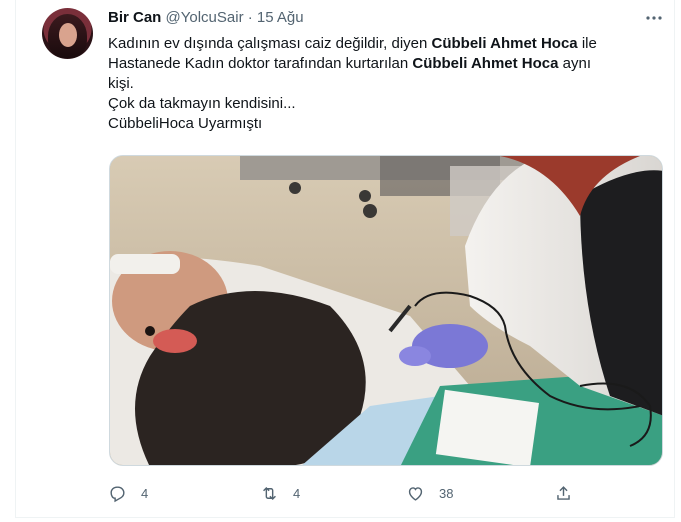  What do you see at coordinates (269, 493) in the screenshot?
I see `retweet-icon` at bounding box center [269, 493].